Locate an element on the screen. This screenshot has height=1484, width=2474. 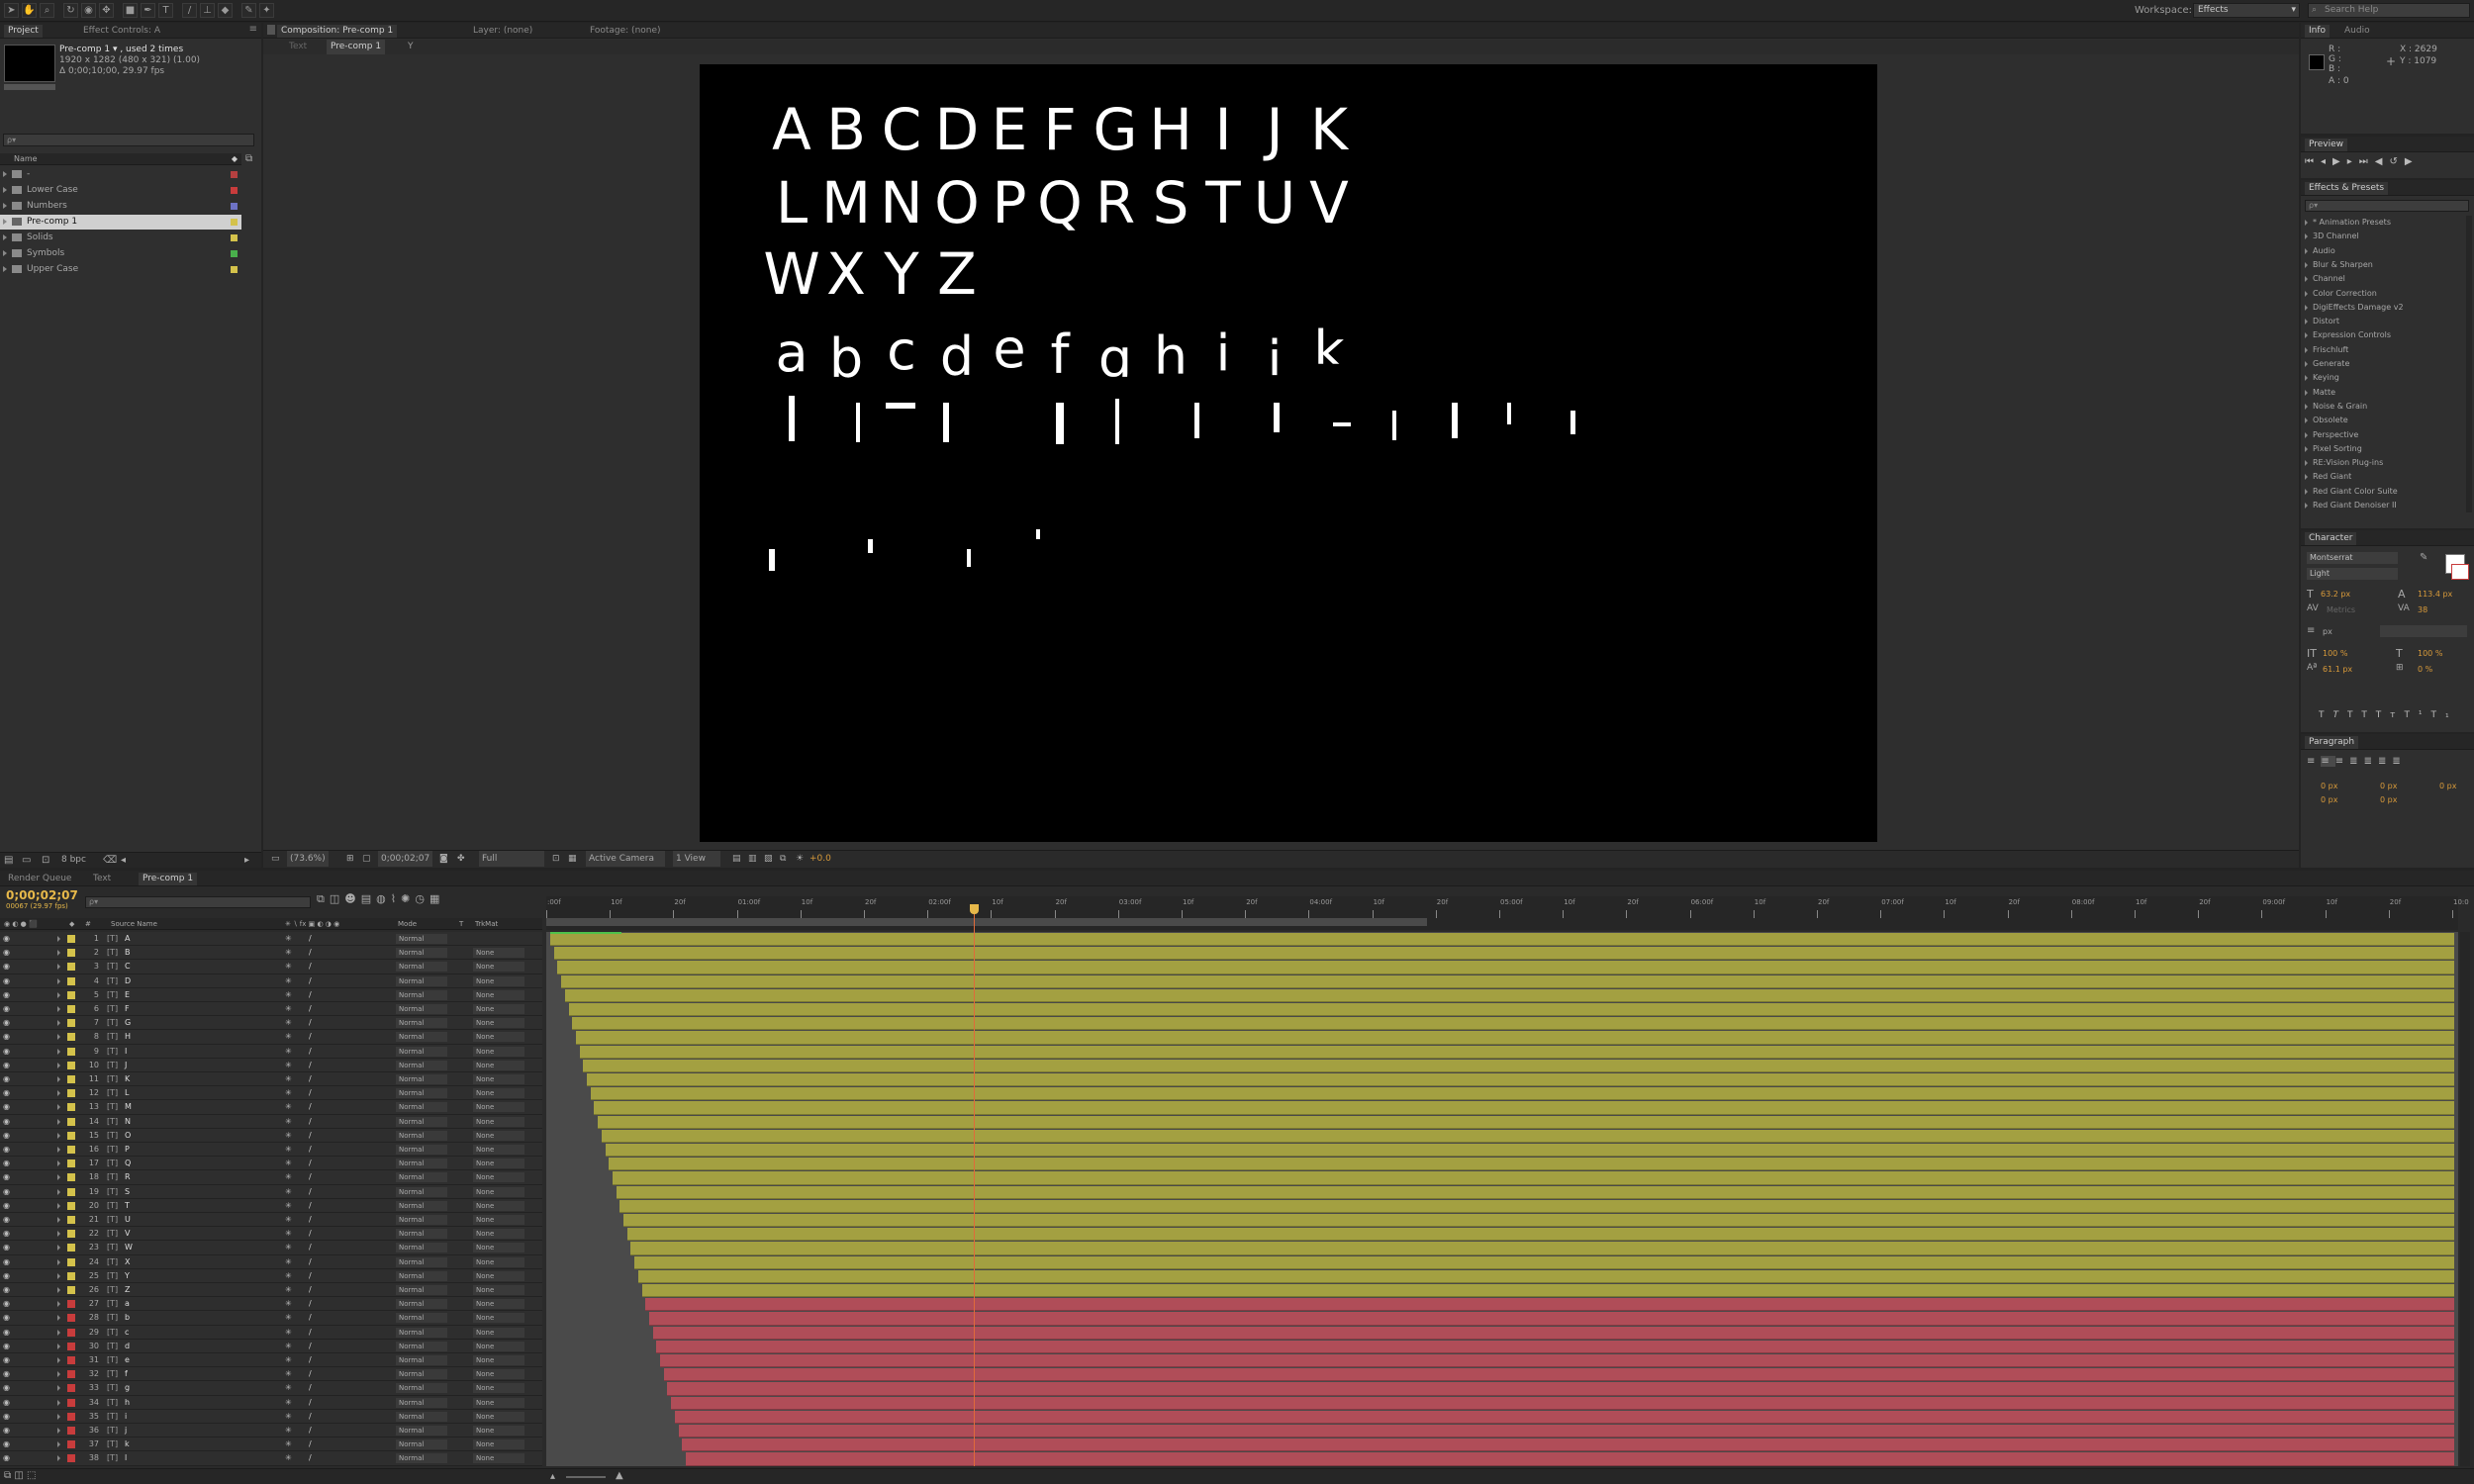
loop-icon: ↺ is located at coordinates (2397, 161).